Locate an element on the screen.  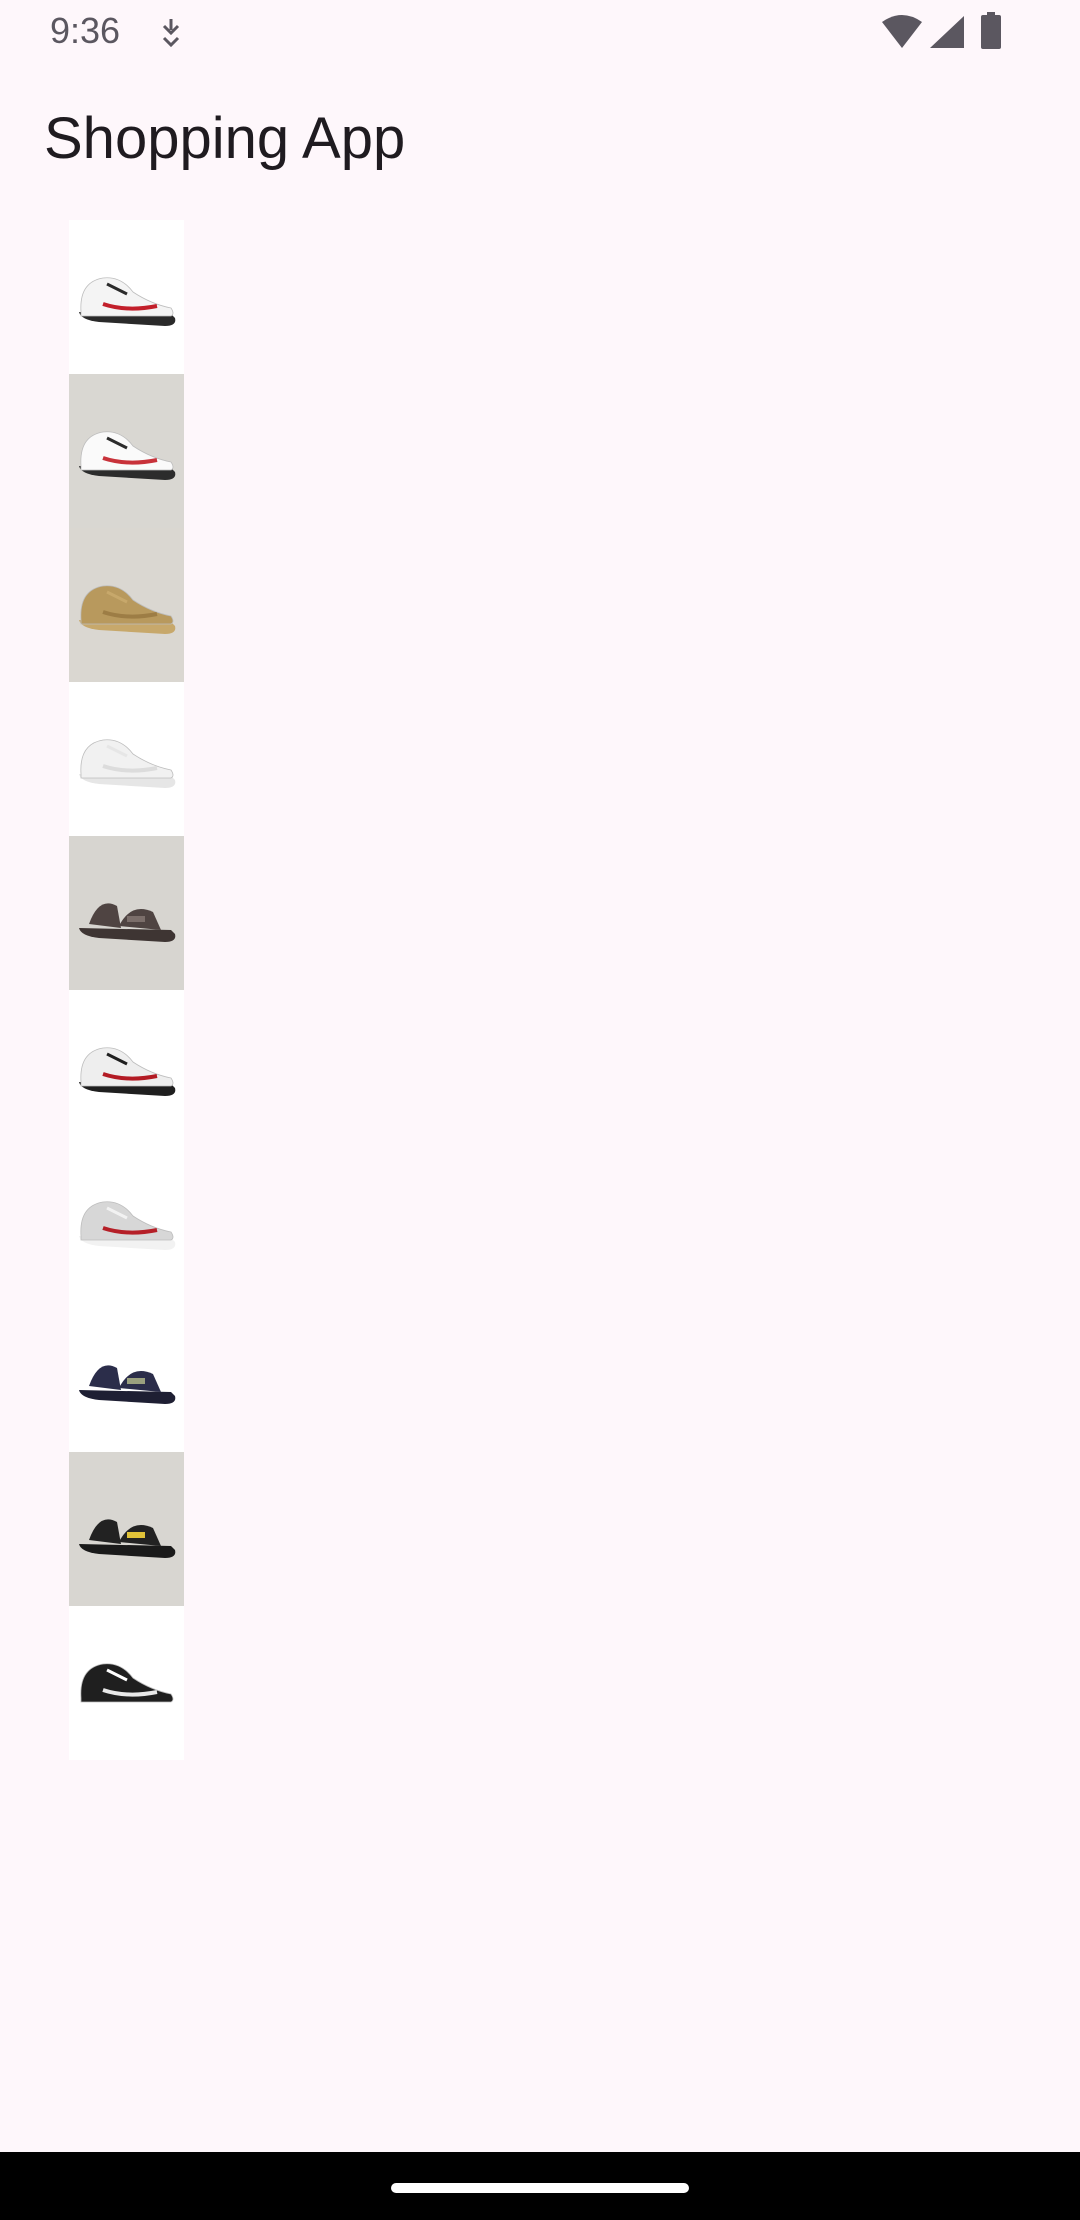
download-icon is located at coordinates (171, 33).